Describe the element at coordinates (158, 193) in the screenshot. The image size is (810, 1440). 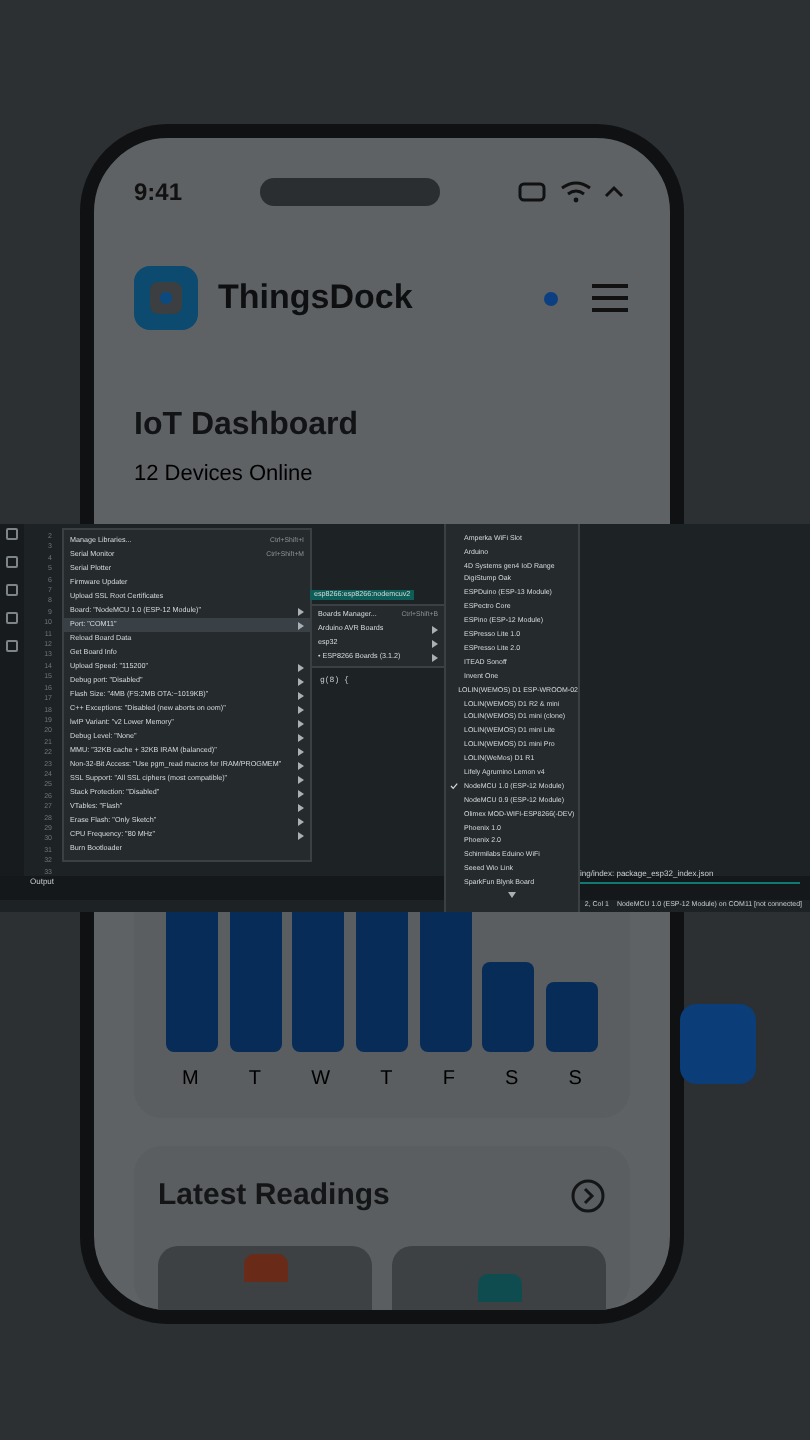
I see `status-time: 9:41` at that location.